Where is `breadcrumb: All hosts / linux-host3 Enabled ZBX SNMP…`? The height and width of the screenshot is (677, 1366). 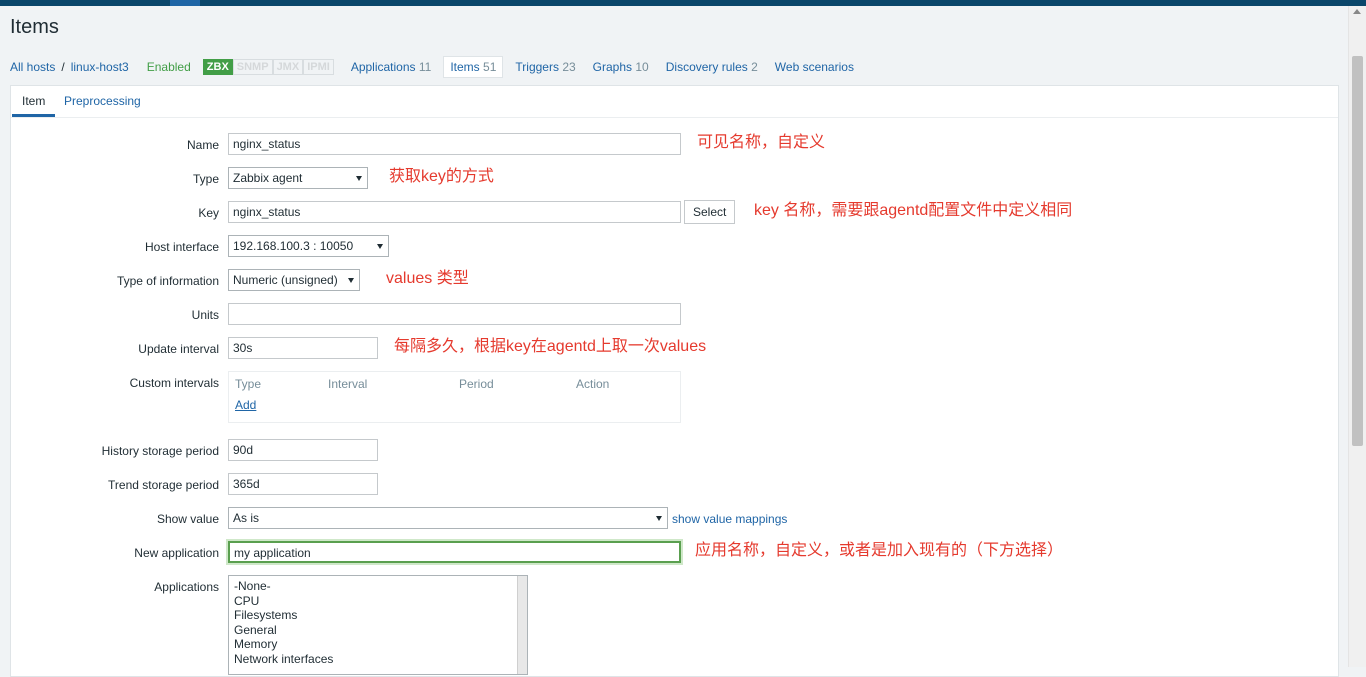
breadcrumb: All hosts / linux-host3 Enabled ZBX SNMP… is located at coordinates (432, 67).